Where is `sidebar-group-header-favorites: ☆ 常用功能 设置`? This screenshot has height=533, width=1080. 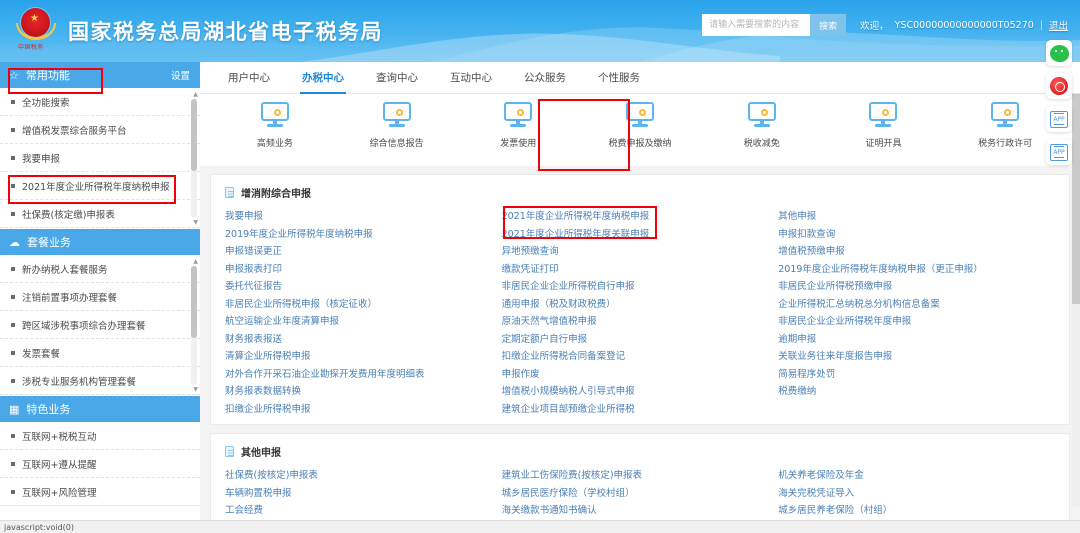 sidebar-group-header-favorites: ☆ 常用功能 设置 is located at coordinates (100, 75).